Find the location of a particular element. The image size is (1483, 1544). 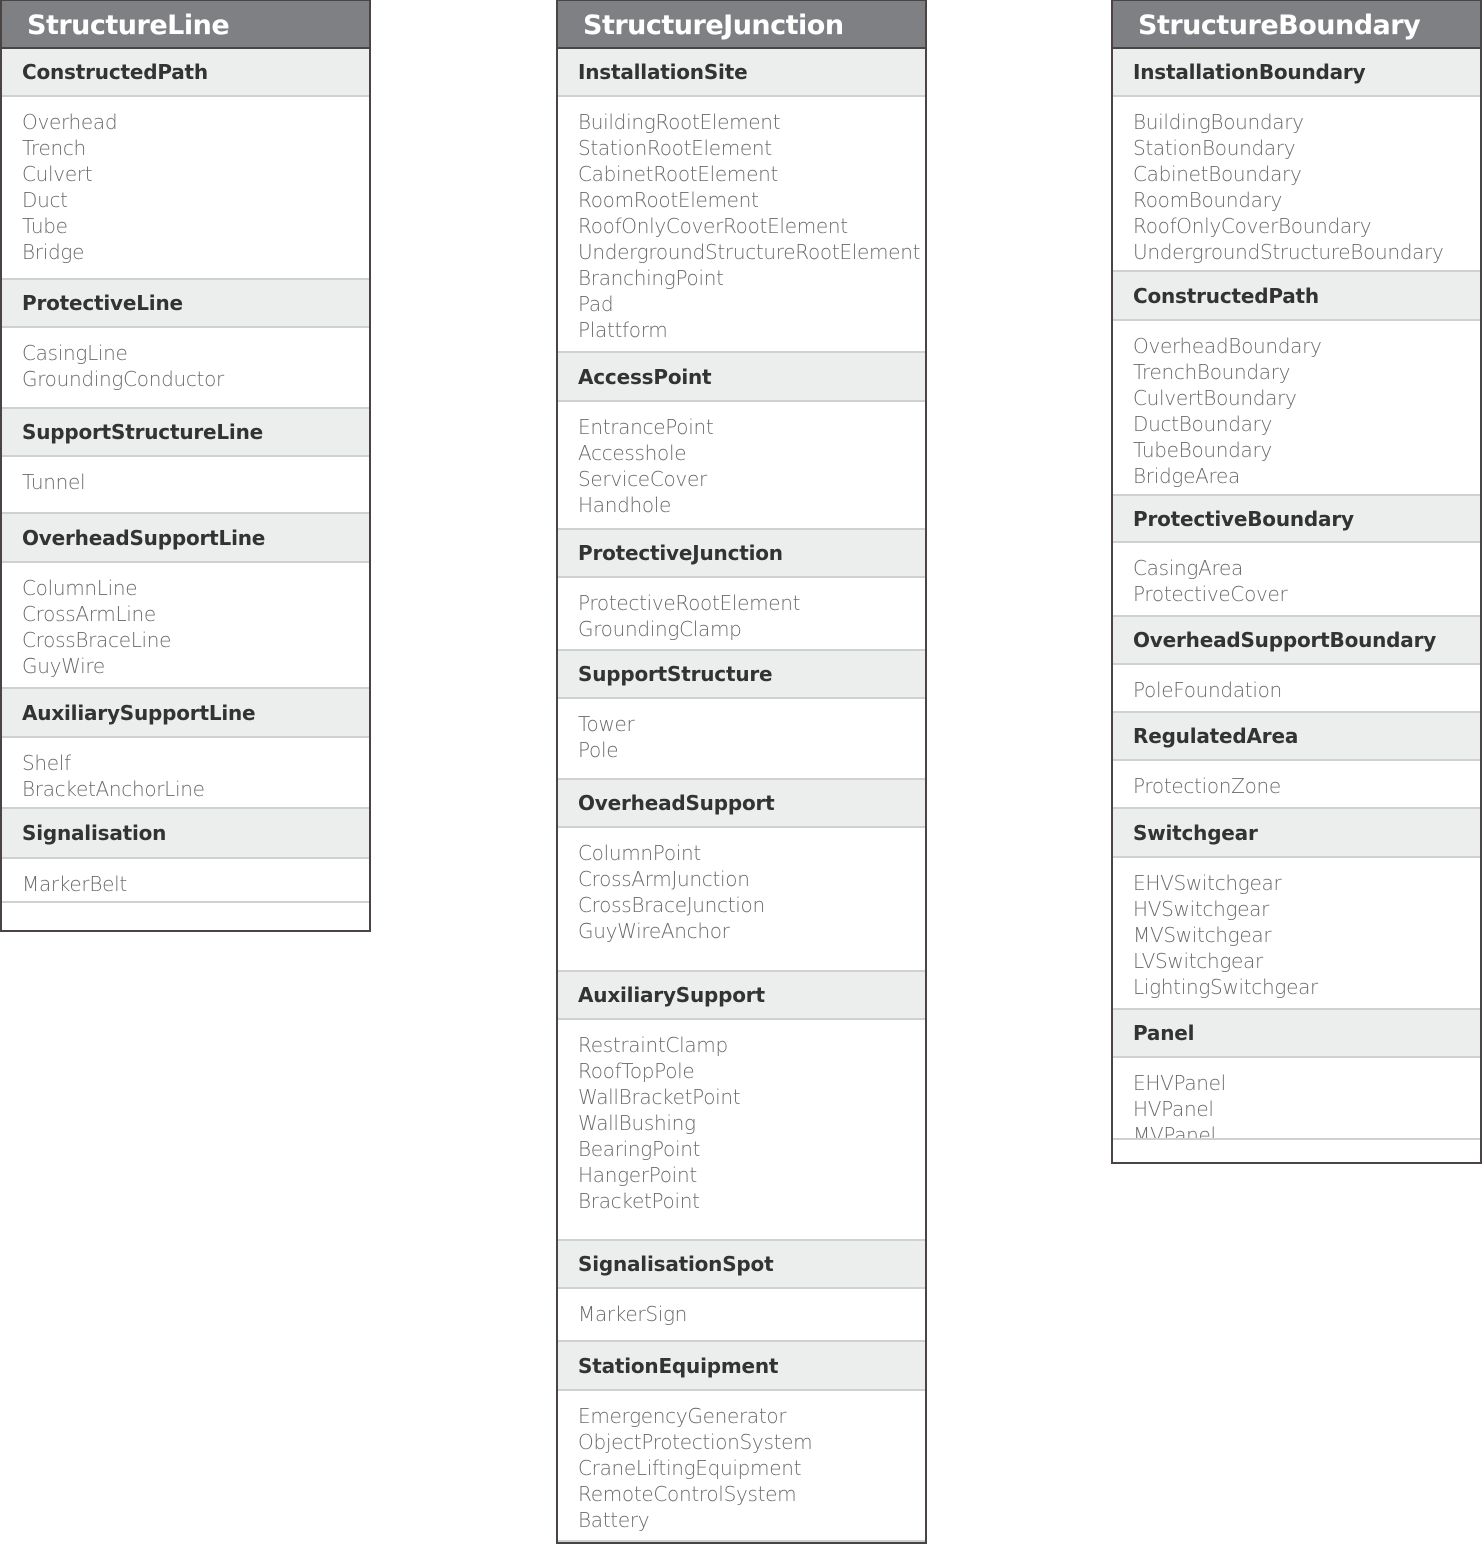

list-item: EHVSwitchgear is located at coordinates (1207, 883).